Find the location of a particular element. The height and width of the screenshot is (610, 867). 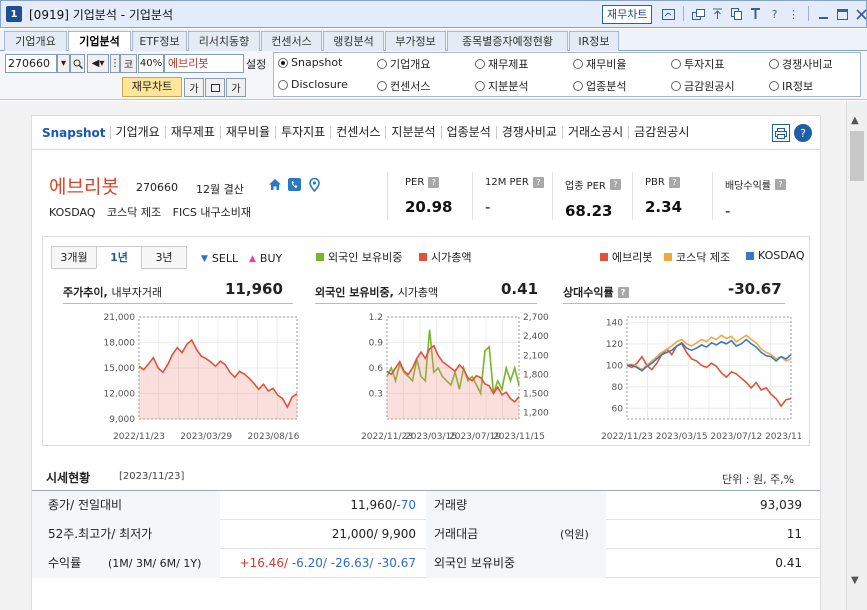

radio-snapshot: Snapshot is located at coordinates (310, 62).